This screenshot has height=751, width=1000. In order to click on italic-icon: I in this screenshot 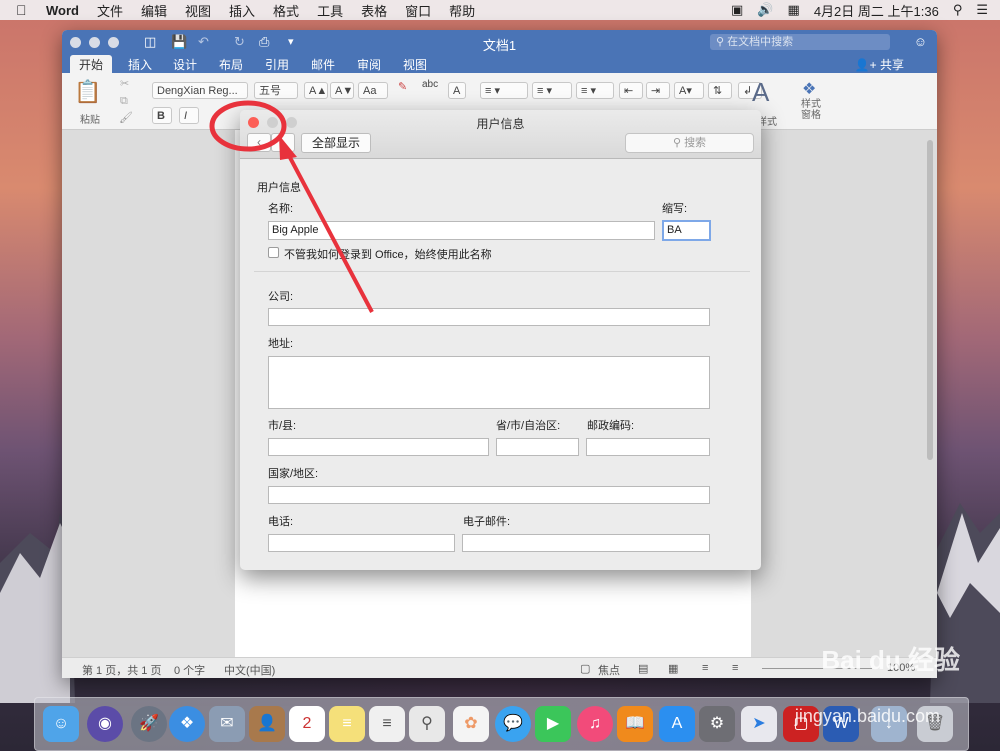, I will do `click(189, 115)`.